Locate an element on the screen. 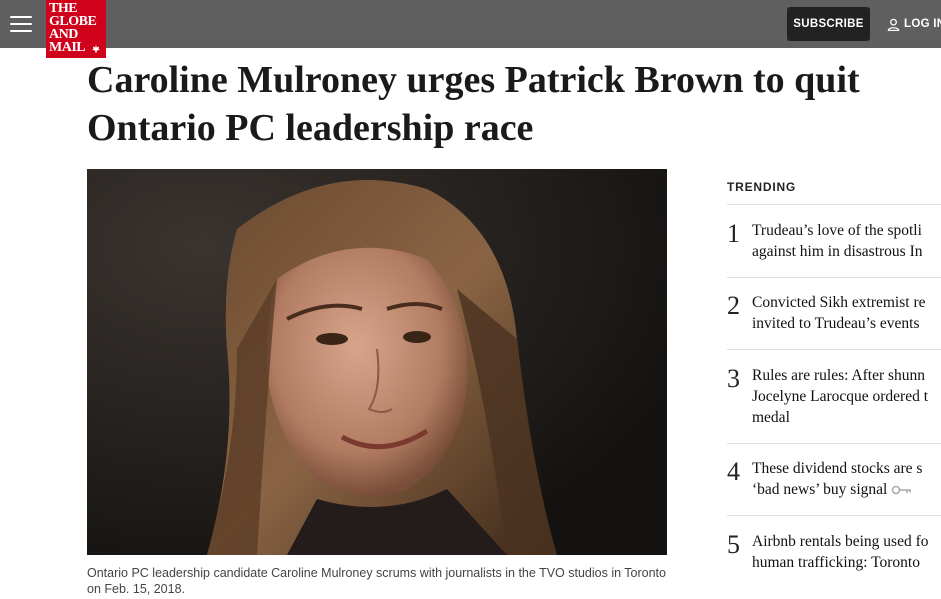 The image size is (941, 599). key-icon is located at coordinates (902, 490).